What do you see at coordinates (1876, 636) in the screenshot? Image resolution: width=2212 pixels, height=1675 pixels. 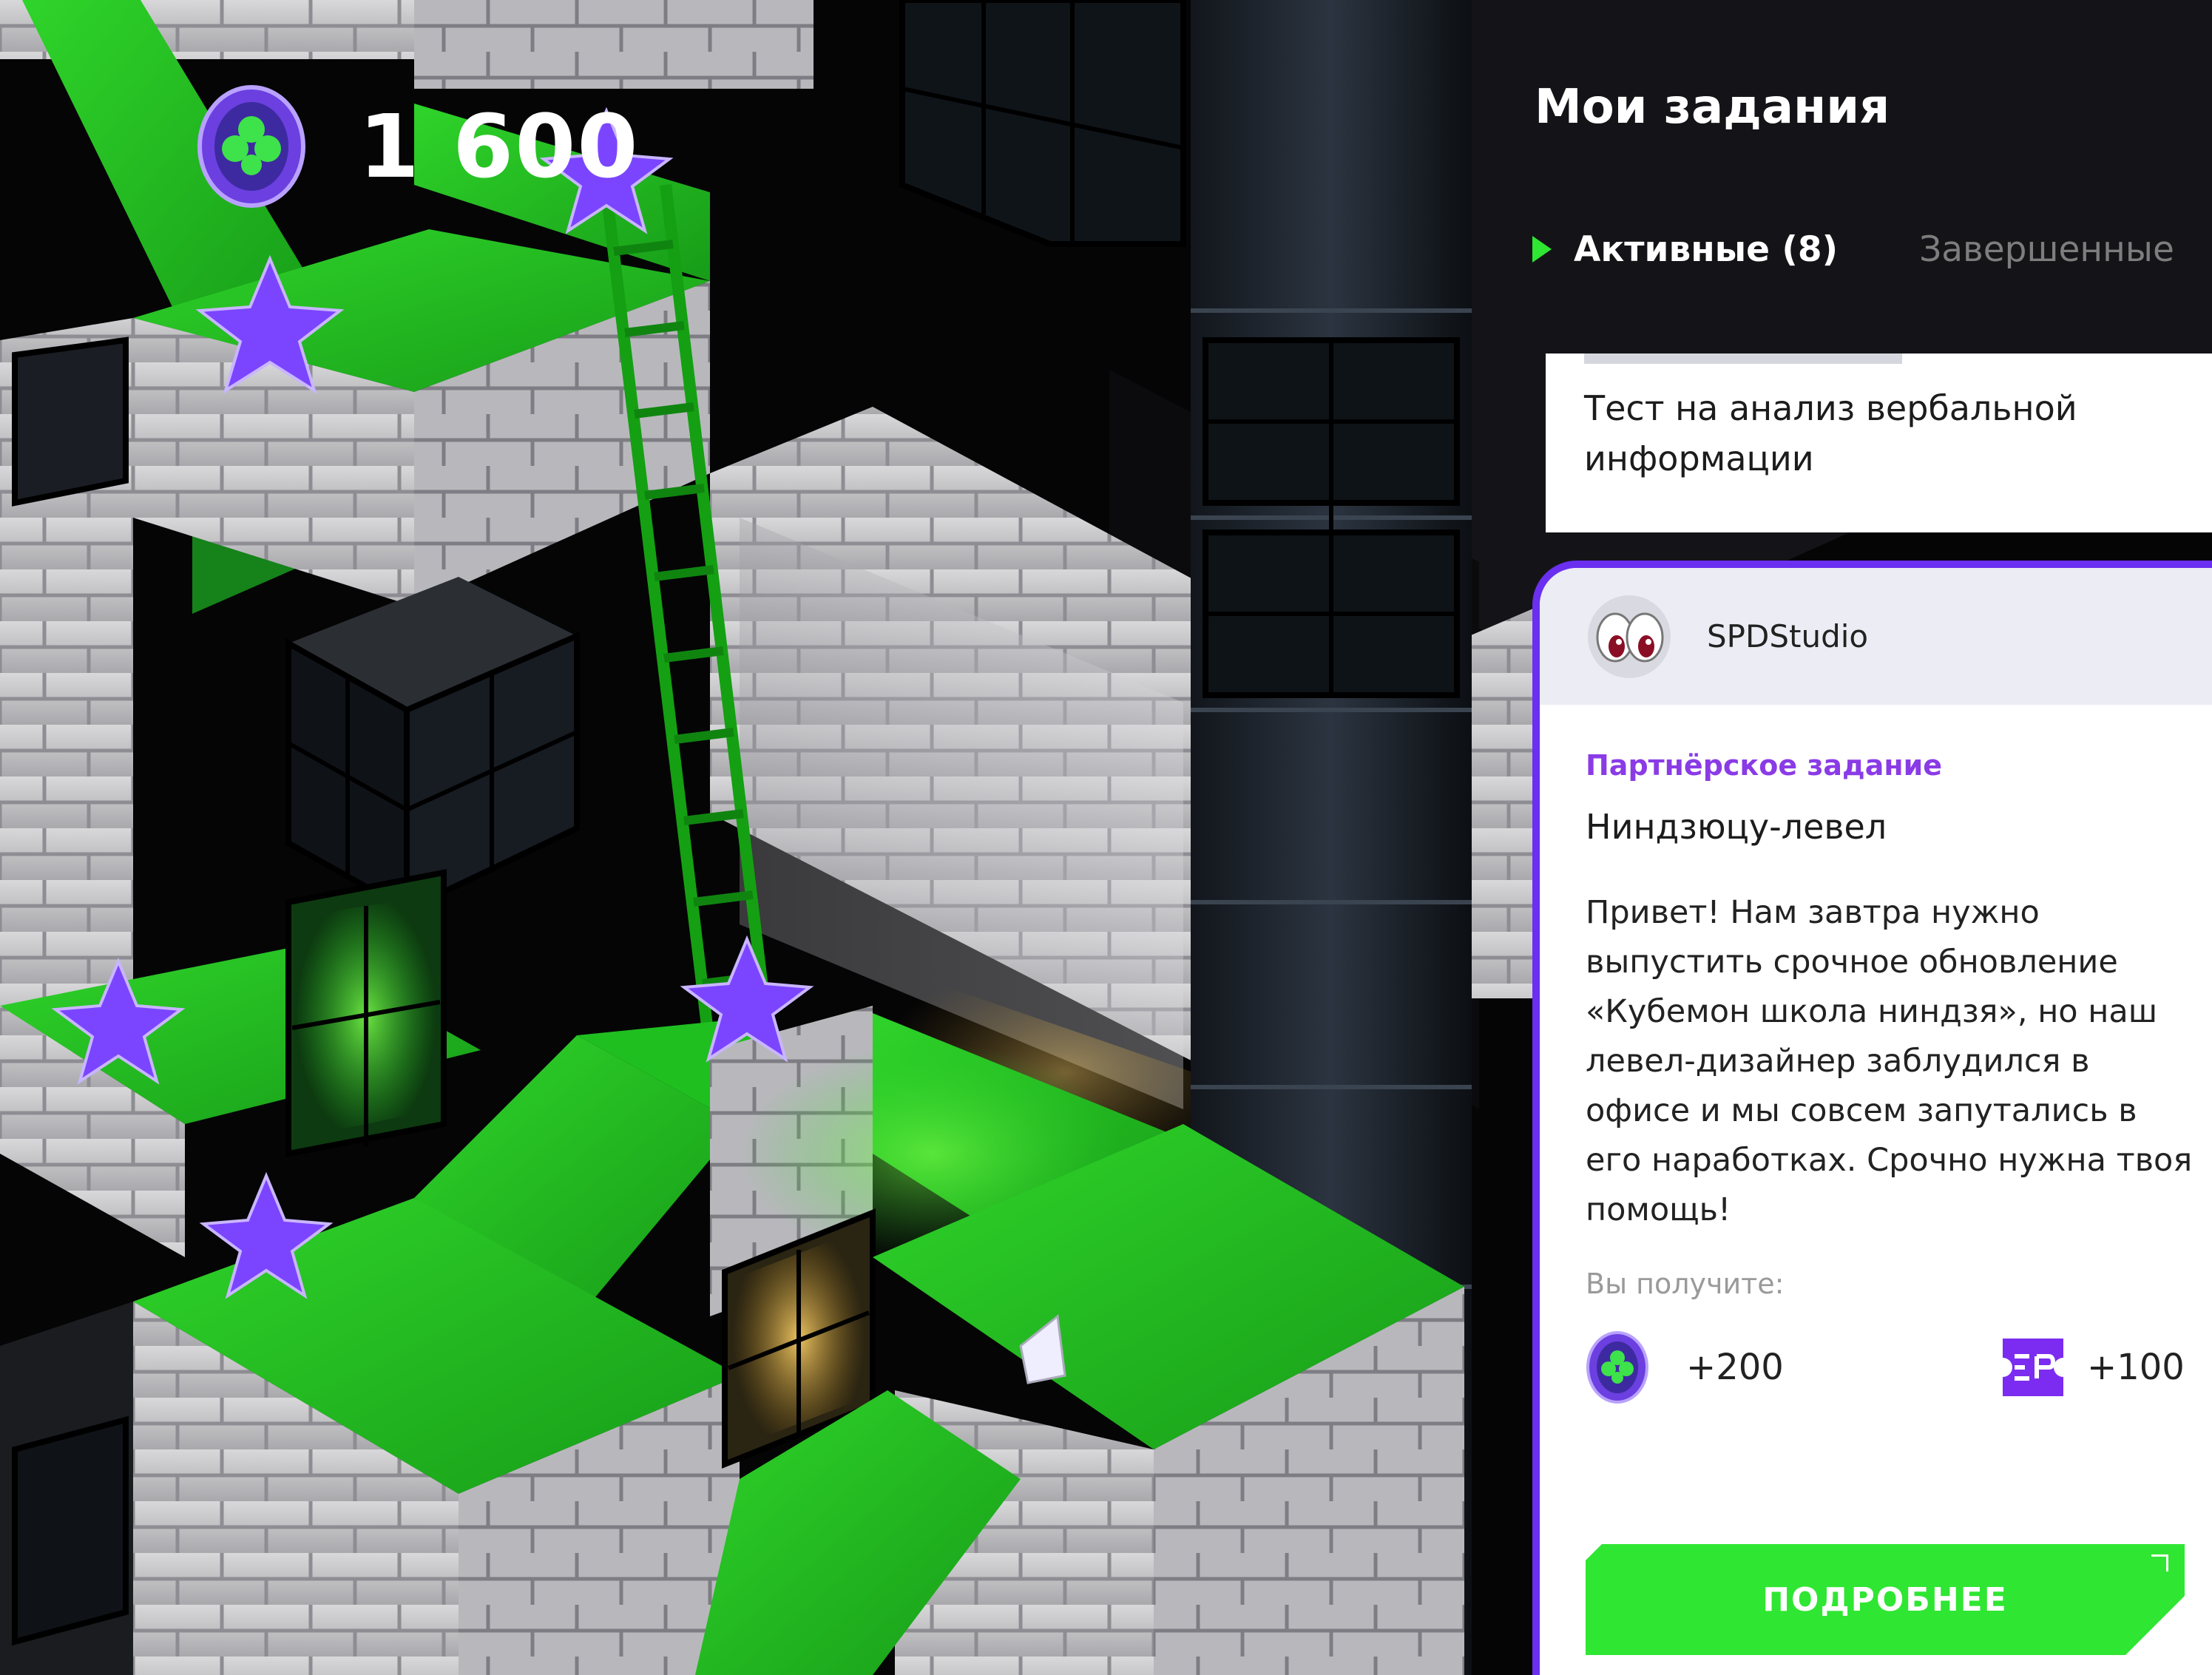 I see `partner-header: SPDStudio` at bounding box center [1876, 636].